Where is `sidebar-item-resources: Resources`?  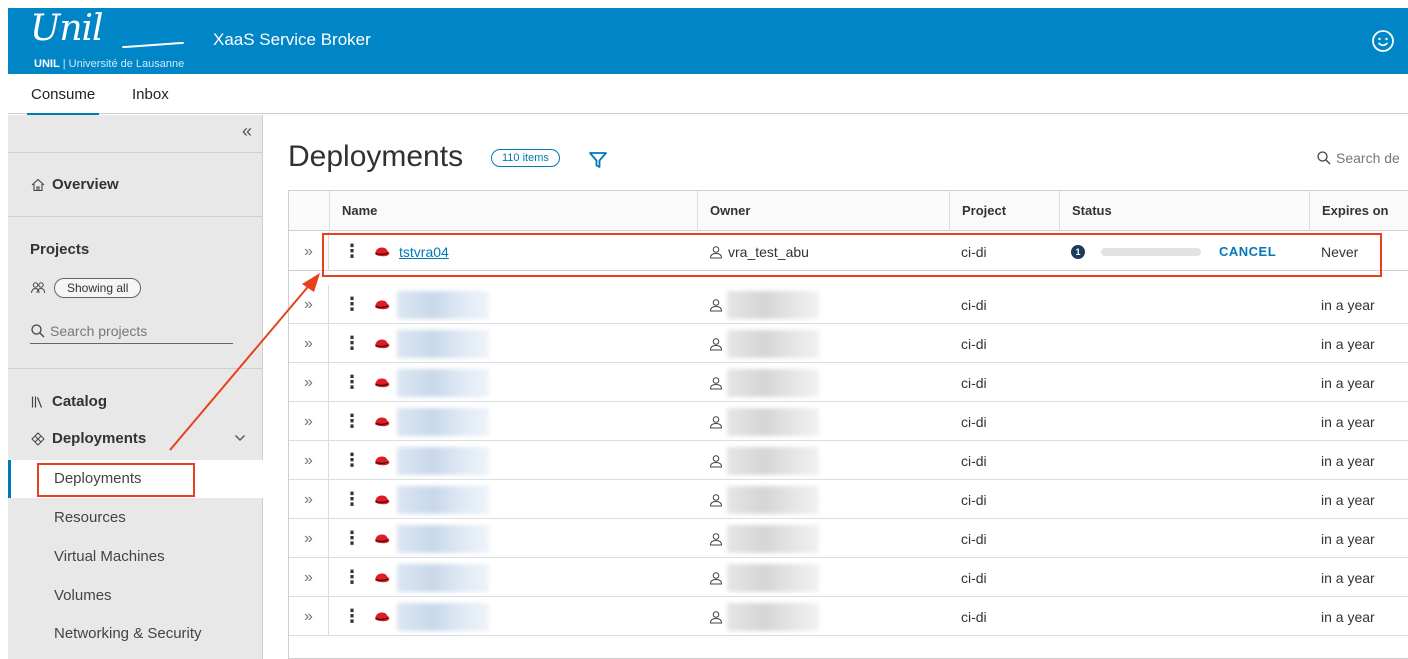 sidebar-item-resources: Resources is located at coordinates (90, 517).